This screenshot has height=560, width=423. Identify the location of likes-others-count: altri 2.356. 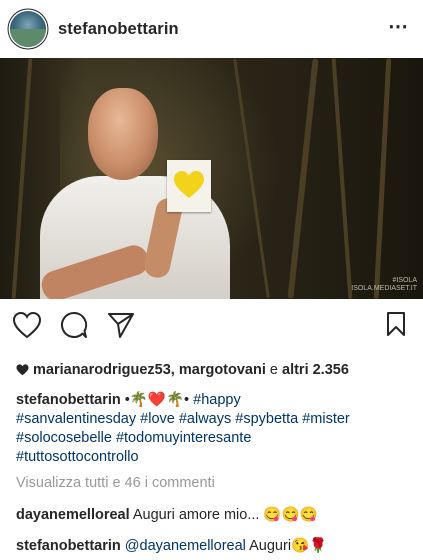
(315, 370).